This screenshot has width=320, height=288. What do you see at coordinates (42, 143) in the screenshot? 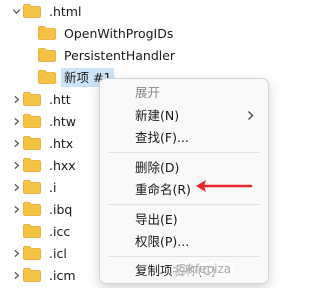
I see `tree-node-htx: .htx` at bounding box center [42, 143].